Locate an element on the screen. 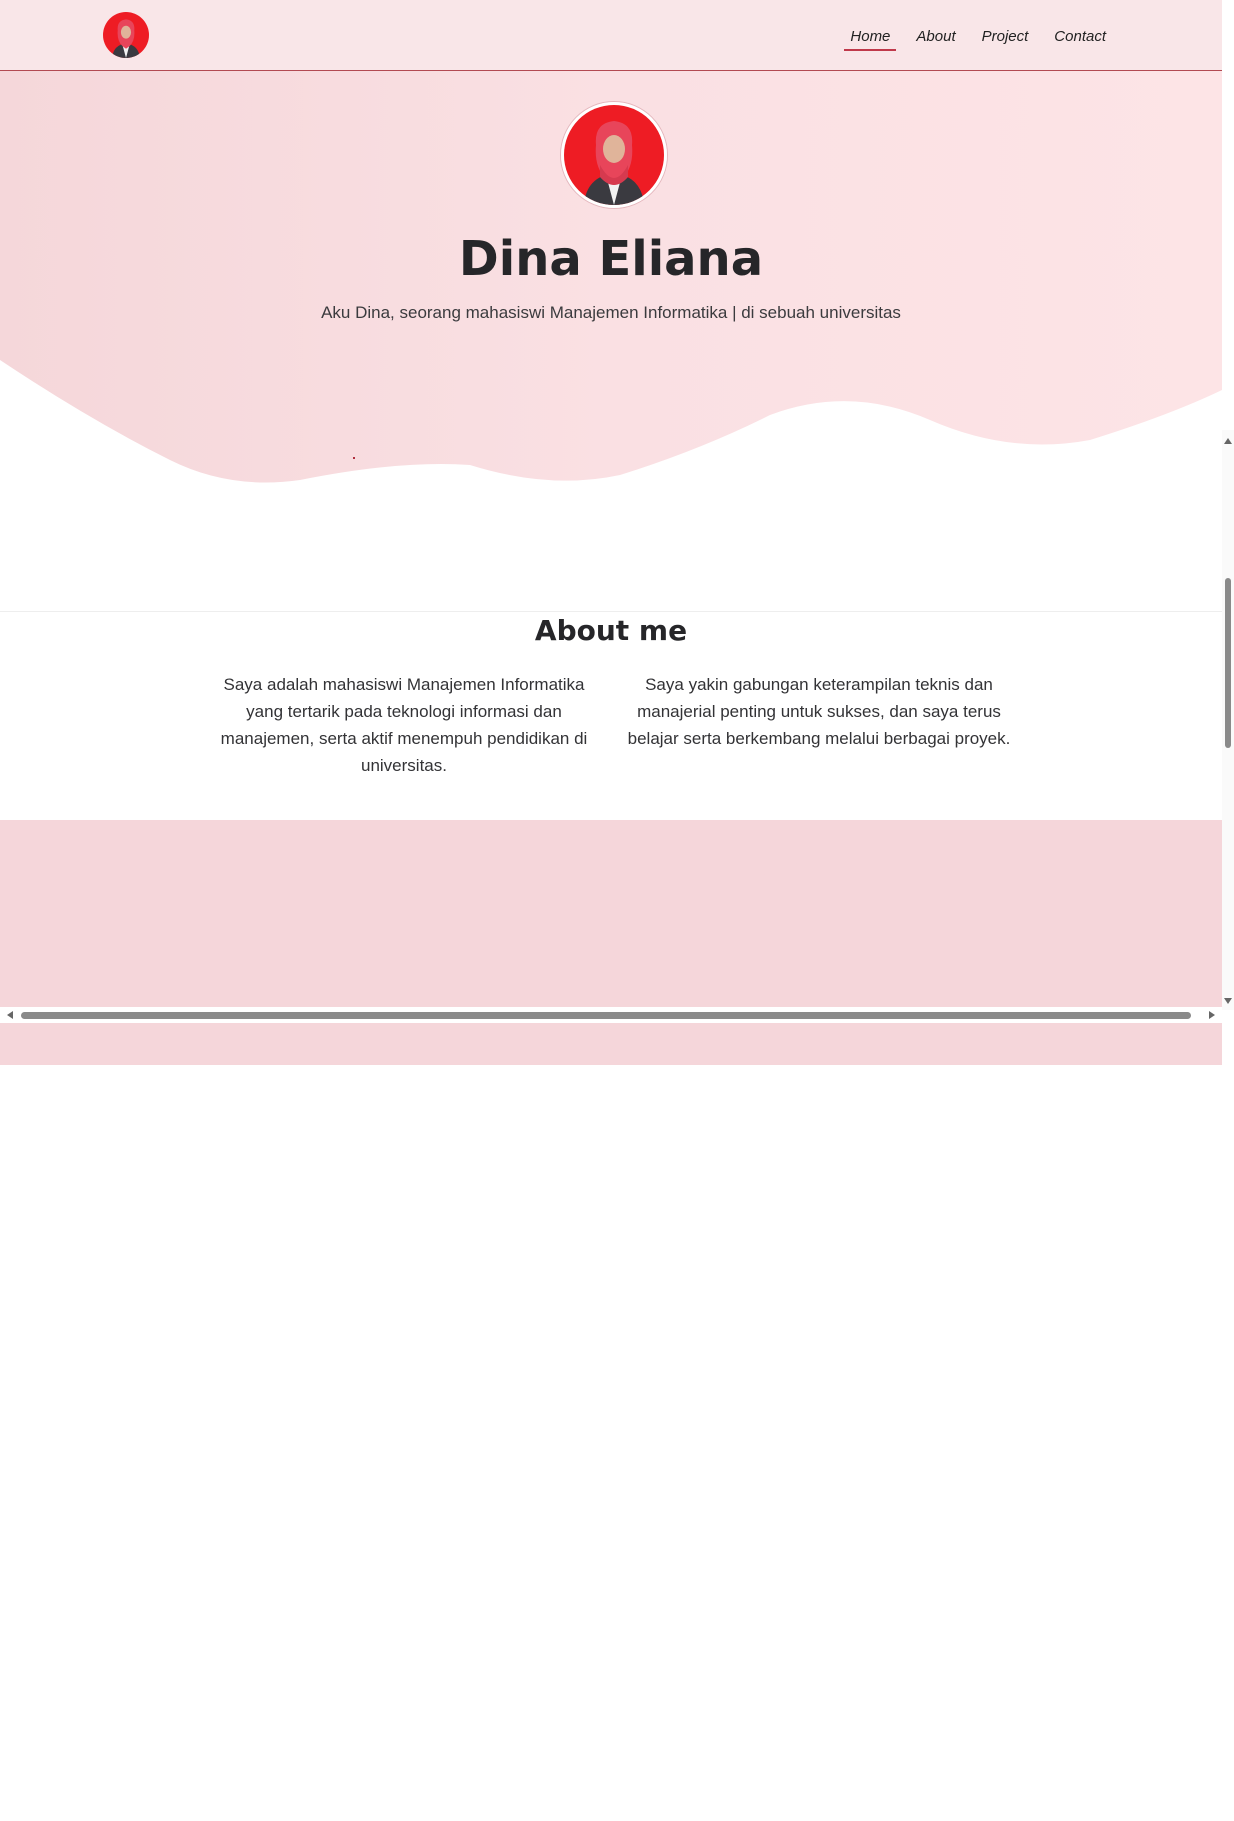 The image size is (1234, 1821). profile-avatar is located at coordinates (614, 155).